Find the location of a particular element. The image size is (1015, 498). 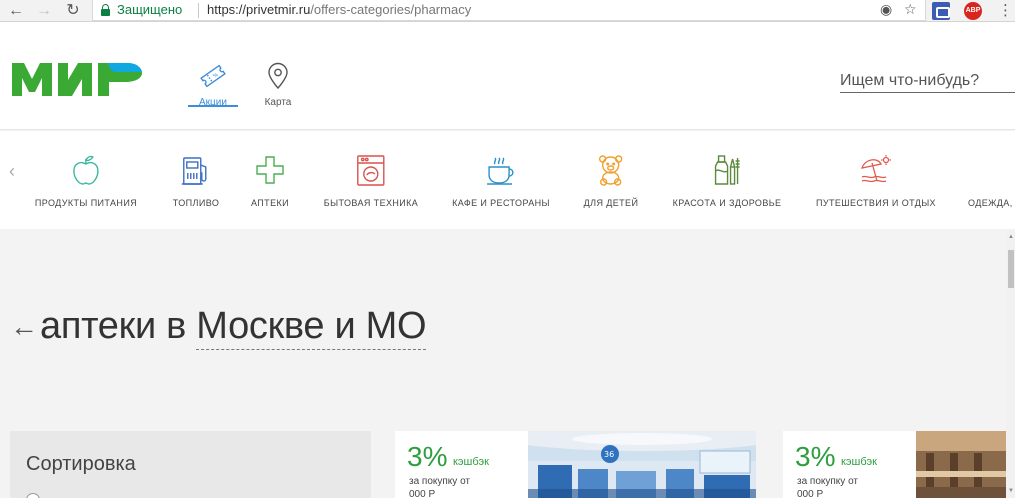

category-appliances: БЫТОВАЯ ТЕХНИКА is located at coordinates (371, 188).